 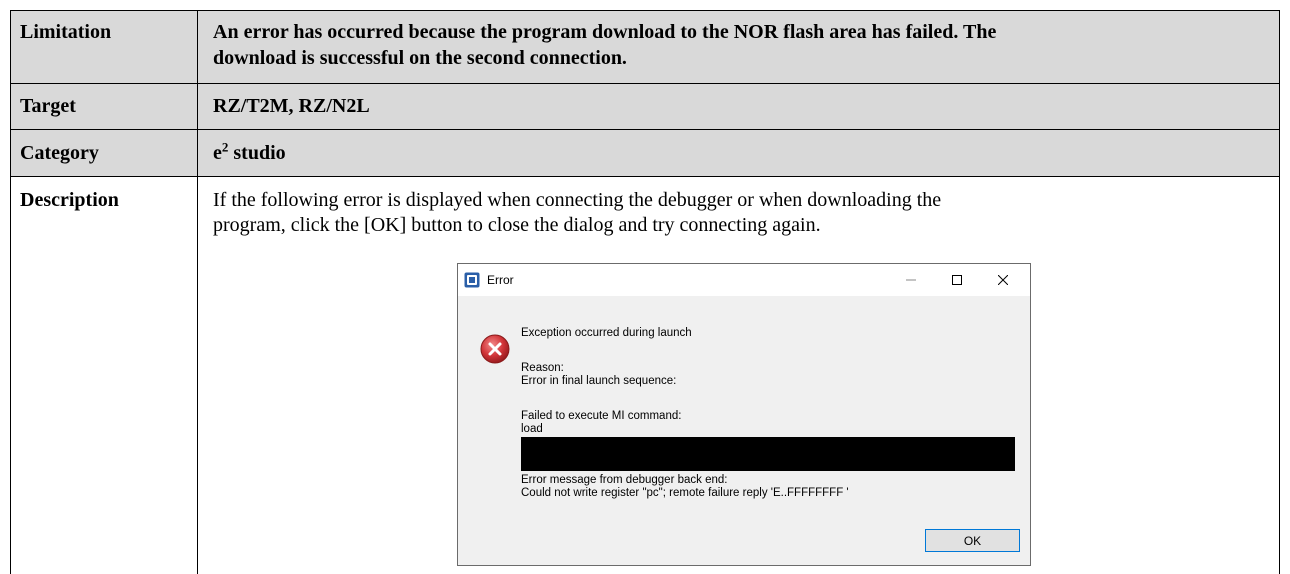 What do you see at coordinates (257, 153) in the screenshot?
I see `category-value-rest: studio` at bounding box center [257, 153].